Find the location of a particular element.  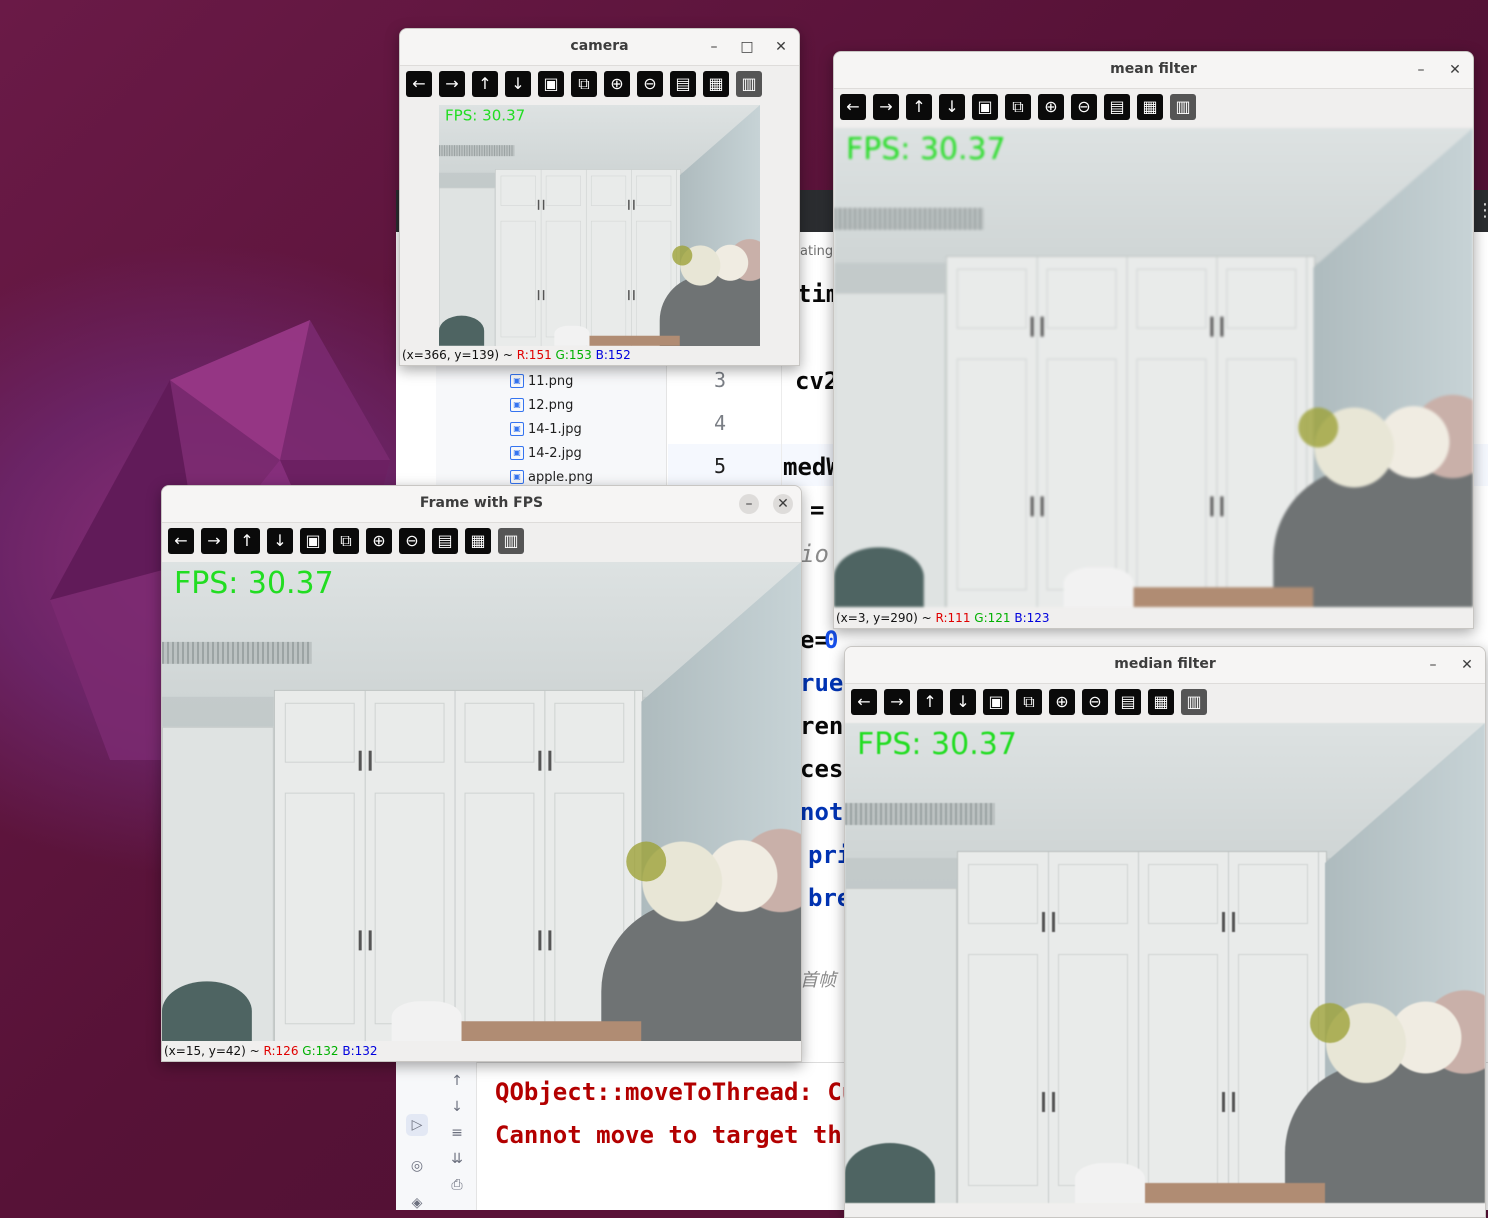

more-options-icon: ⋮ is located at coordinates (1482, 210).